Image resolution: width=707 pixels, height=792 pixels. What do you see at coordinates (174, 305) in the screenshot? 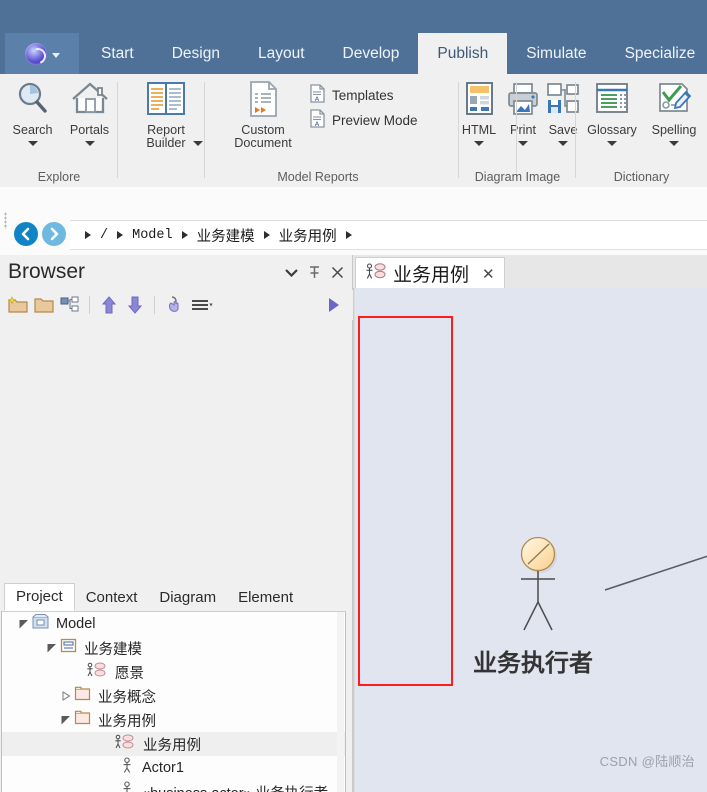
I see `select-pointer-button` at bounding box center [174, 305].